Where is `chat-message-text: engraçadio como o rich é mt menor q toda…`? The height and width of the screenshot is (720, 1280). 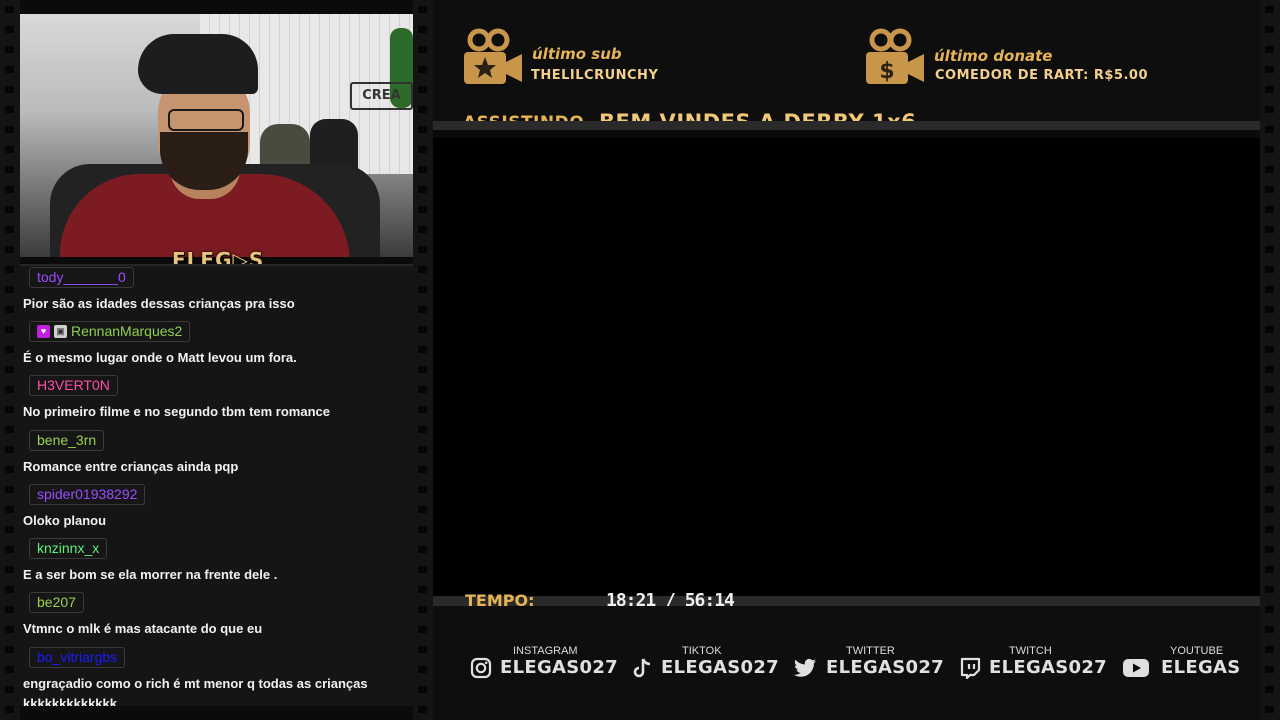
chat-message-text: engraçadio como o rich é mt menor q toda… is located at coordinates (195, 691).